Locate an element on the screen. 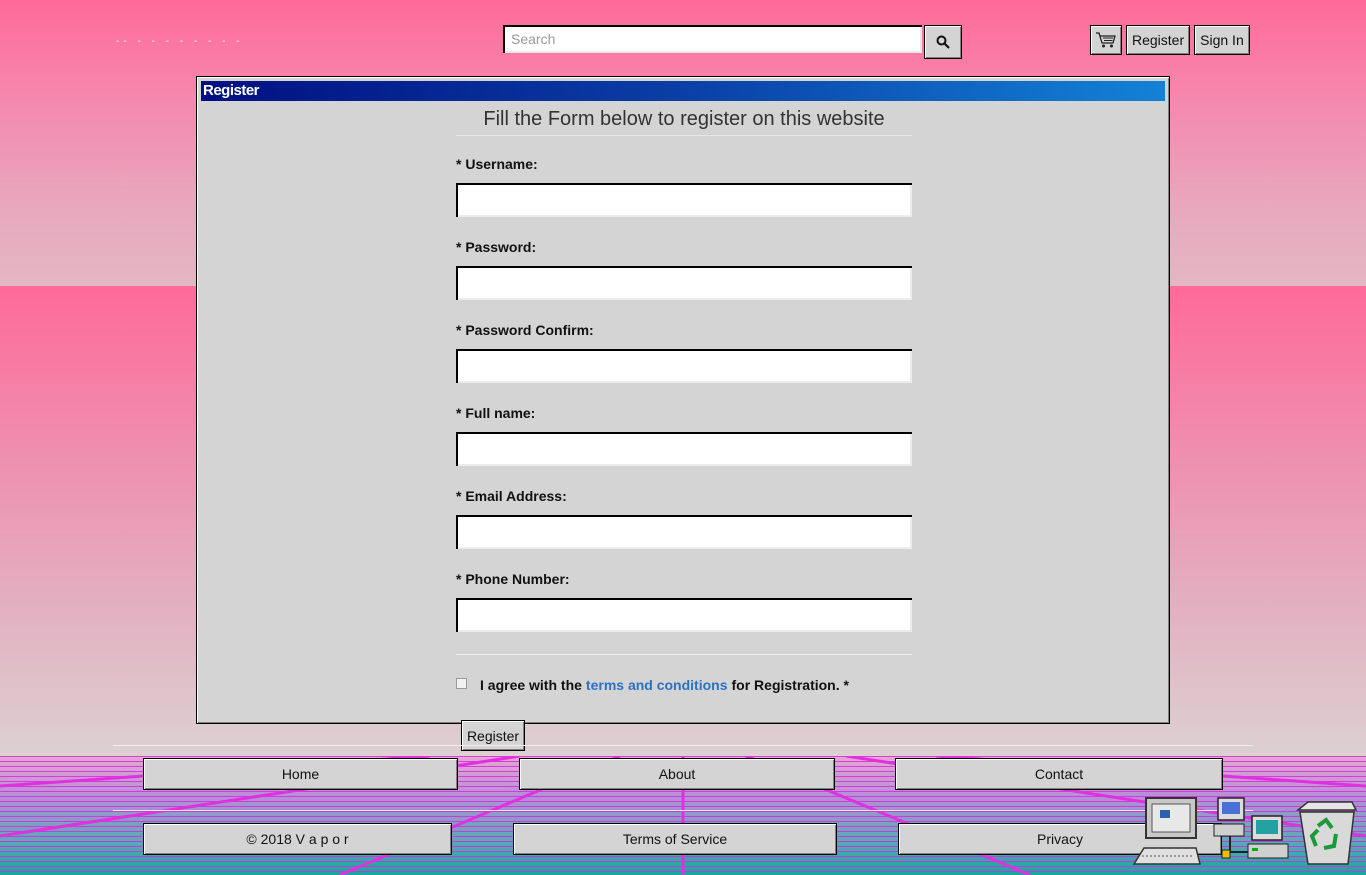 Image resolution: width=1366 pixels, height=875 pixels. footer-terms-link: Terms of Service is located at coordinates (675, 839).